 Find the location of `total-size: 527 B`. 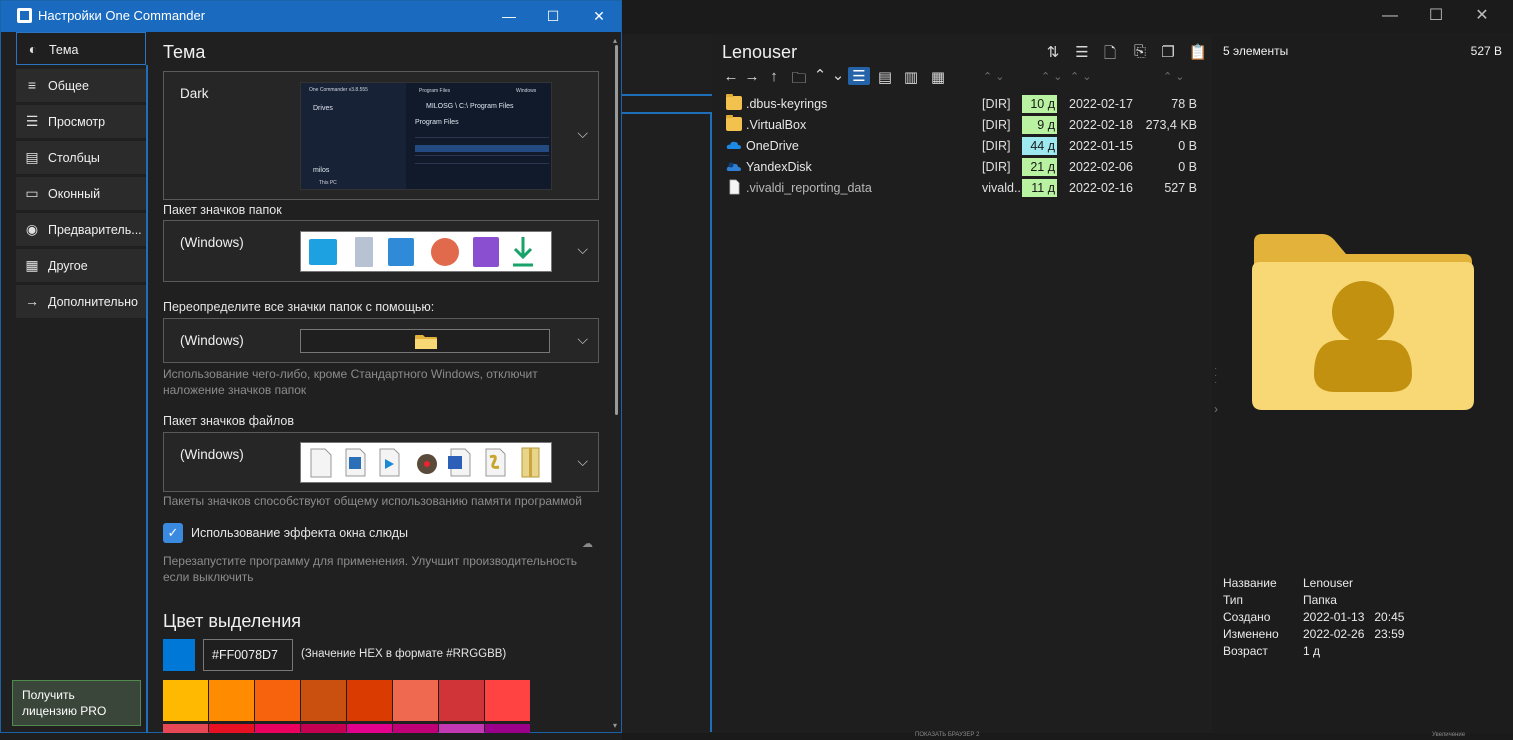

total-size: 527 B is located at coordinates (1486, 51).